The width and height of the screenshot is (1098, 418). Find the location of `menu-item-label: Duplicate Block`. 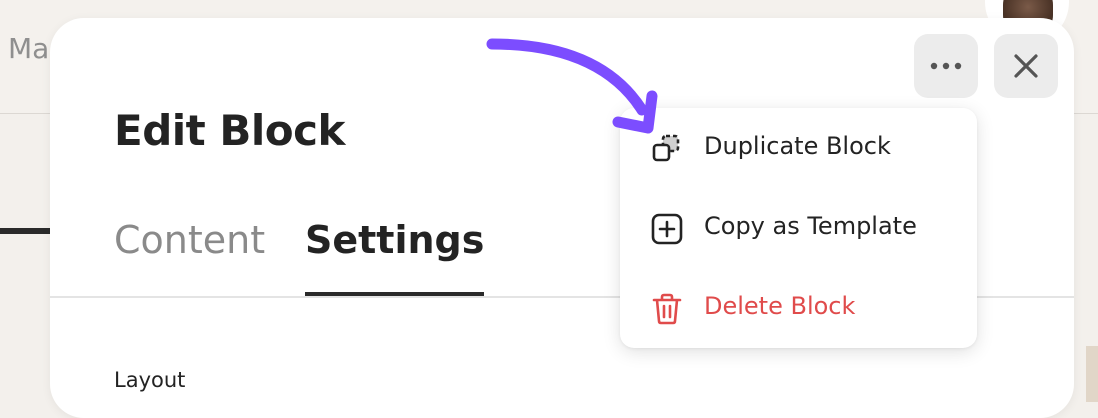

menu-item-label: Duplicate Block is located at coordinates (797, 146).